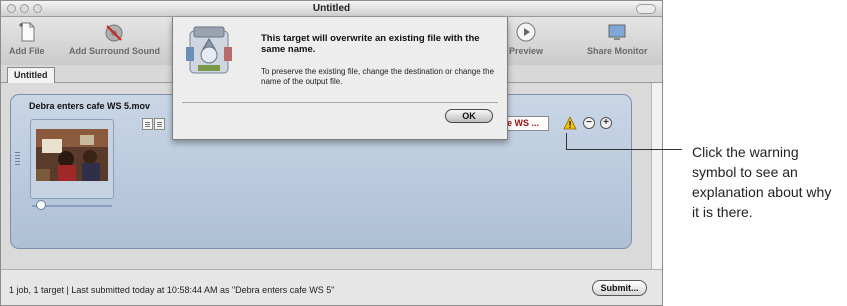 This screenshot has width=847, height=306. What do you see at coordinates (90, 106) in the screenshot?
I see `job-source-name: Debra enters cafe WS 5.mov` at bounding box center [90, 106].